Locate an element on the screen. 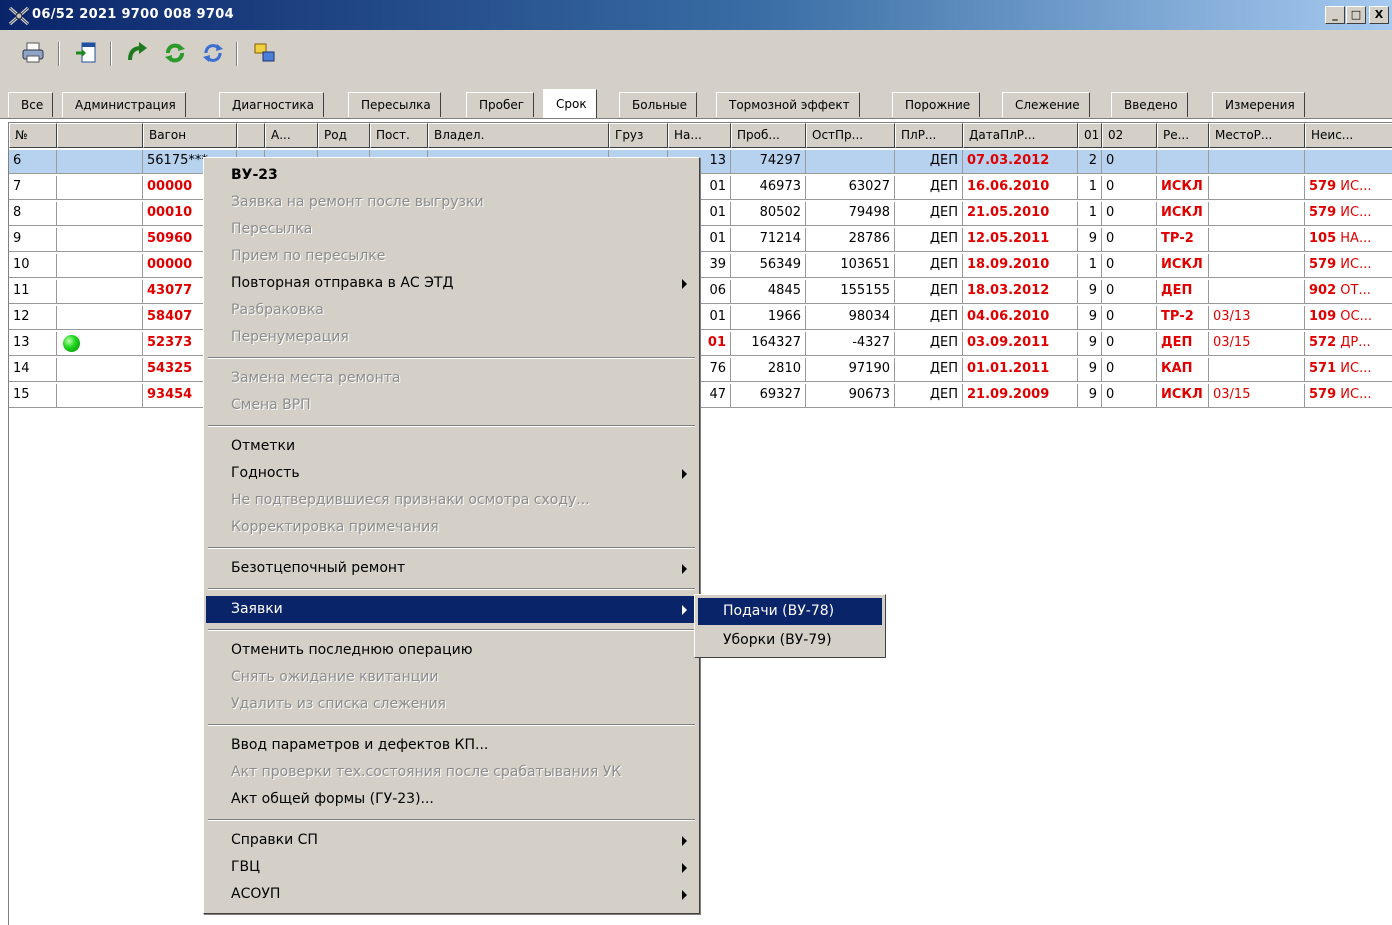 The height and width of the screenshot is (925, 1392). cell-n: 7 is located at coordinates (33, 188).